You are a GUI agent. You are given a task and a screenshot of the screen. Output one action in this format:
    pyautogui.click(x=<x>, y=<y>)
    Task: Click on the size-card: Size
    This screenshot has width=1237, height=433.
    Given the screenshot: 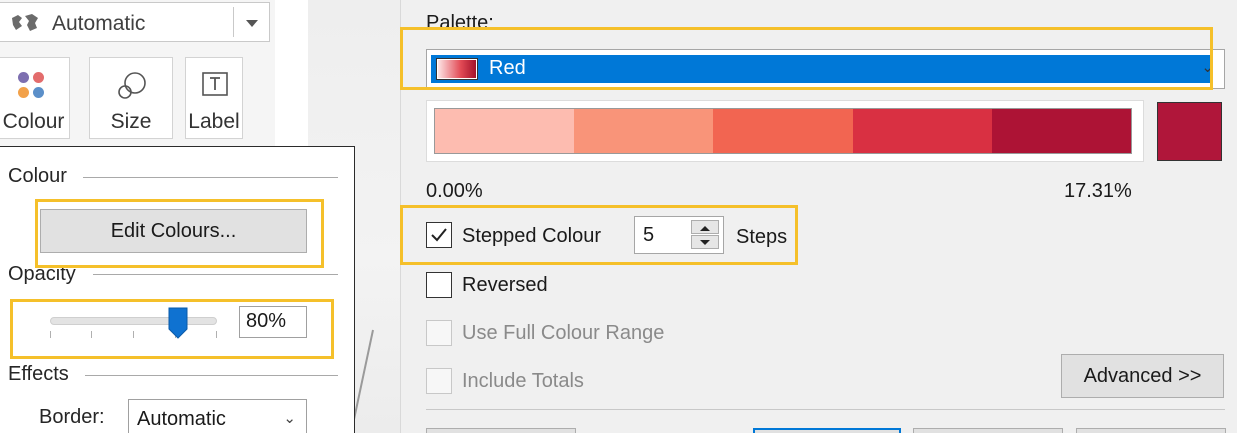 What is the action you would take?
    pyautogui.click(x=131, y=98)
    